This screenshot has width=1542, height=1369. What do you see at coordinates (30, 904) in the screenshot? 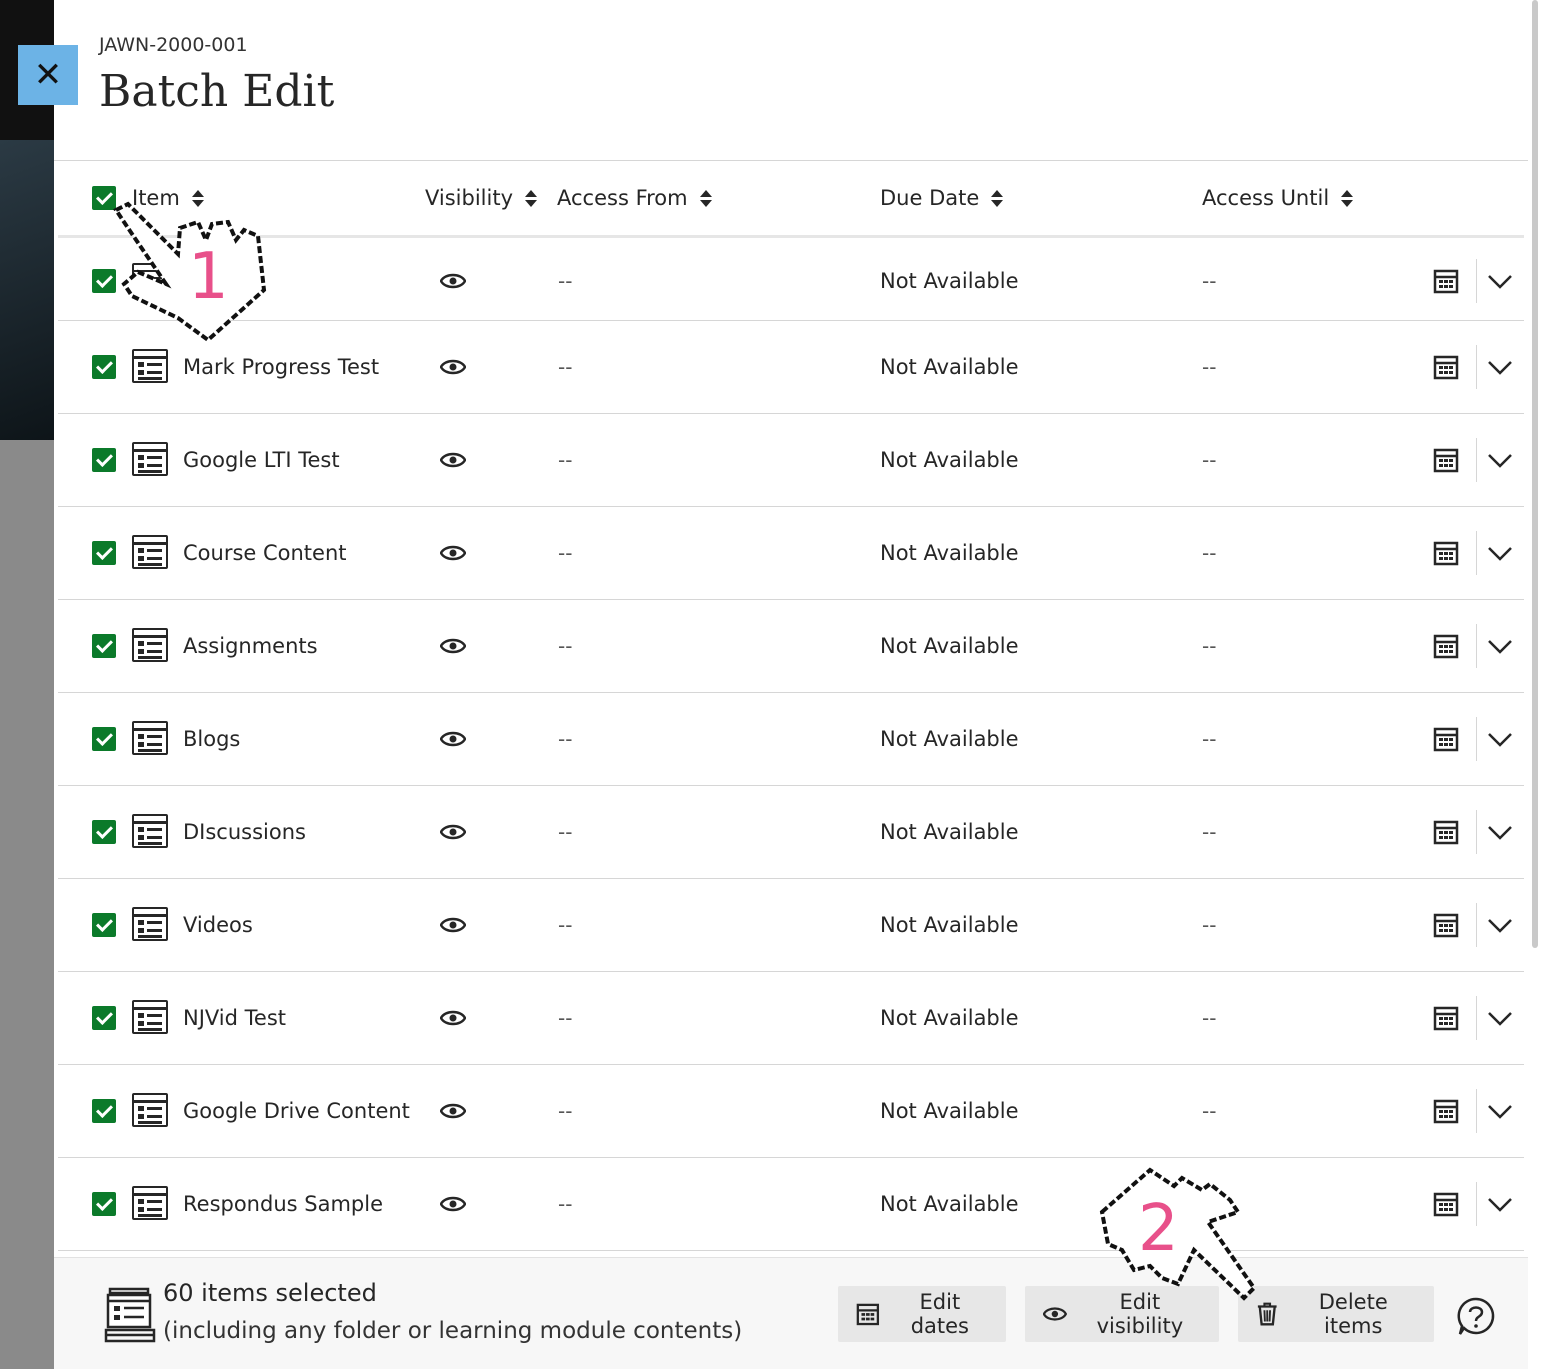
I see `background-content` at bounding box center [30, 904].